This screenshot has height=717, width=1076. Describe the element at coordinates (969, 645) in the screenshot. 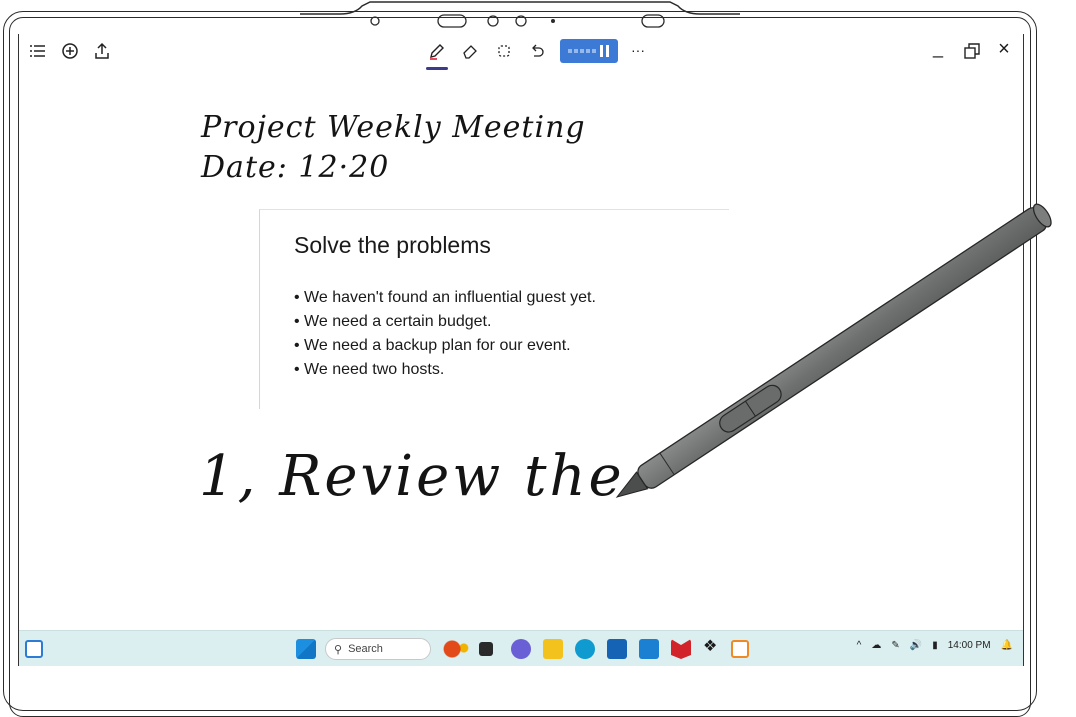

I see `clock: 14:00 PM` at that location.